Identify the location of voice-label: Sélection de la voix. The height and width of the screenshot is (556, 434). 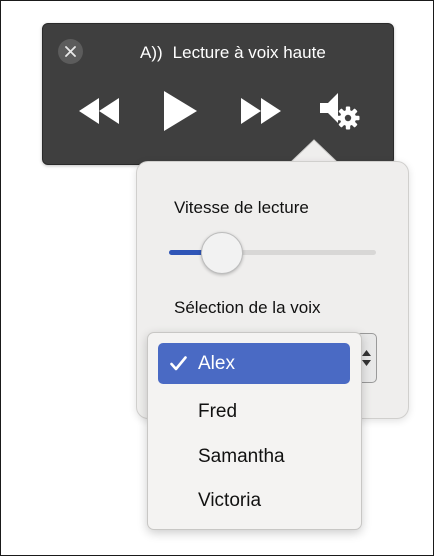
(247, 307).